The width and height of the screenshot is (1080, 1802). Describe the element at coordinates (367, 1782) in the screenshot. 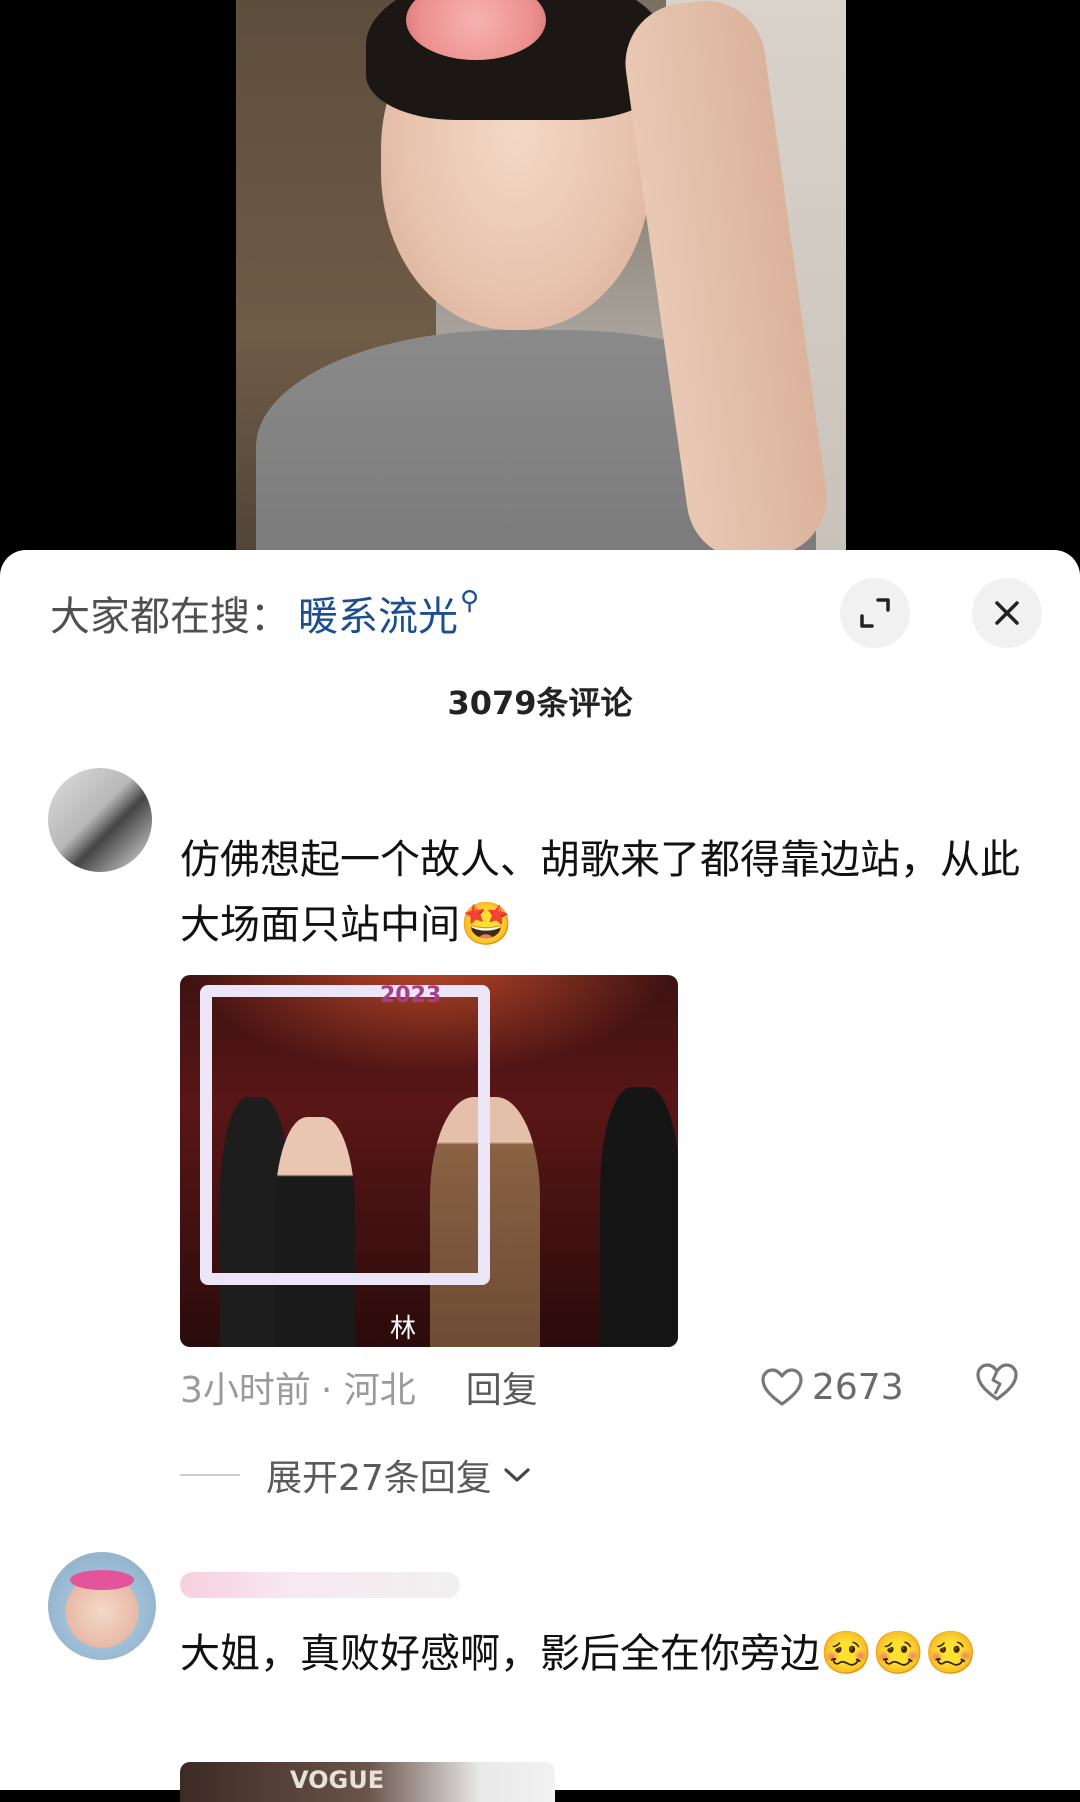

I see `comment-image: VOGUE` at that location.